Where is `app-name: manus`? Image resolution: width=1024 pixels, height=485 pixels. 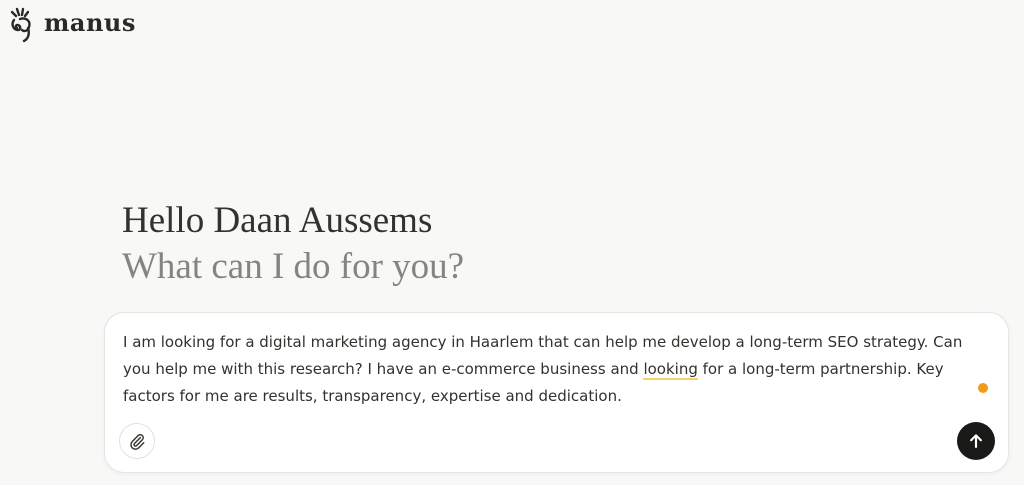
app-name: manus is located at coordinates (90, 22).